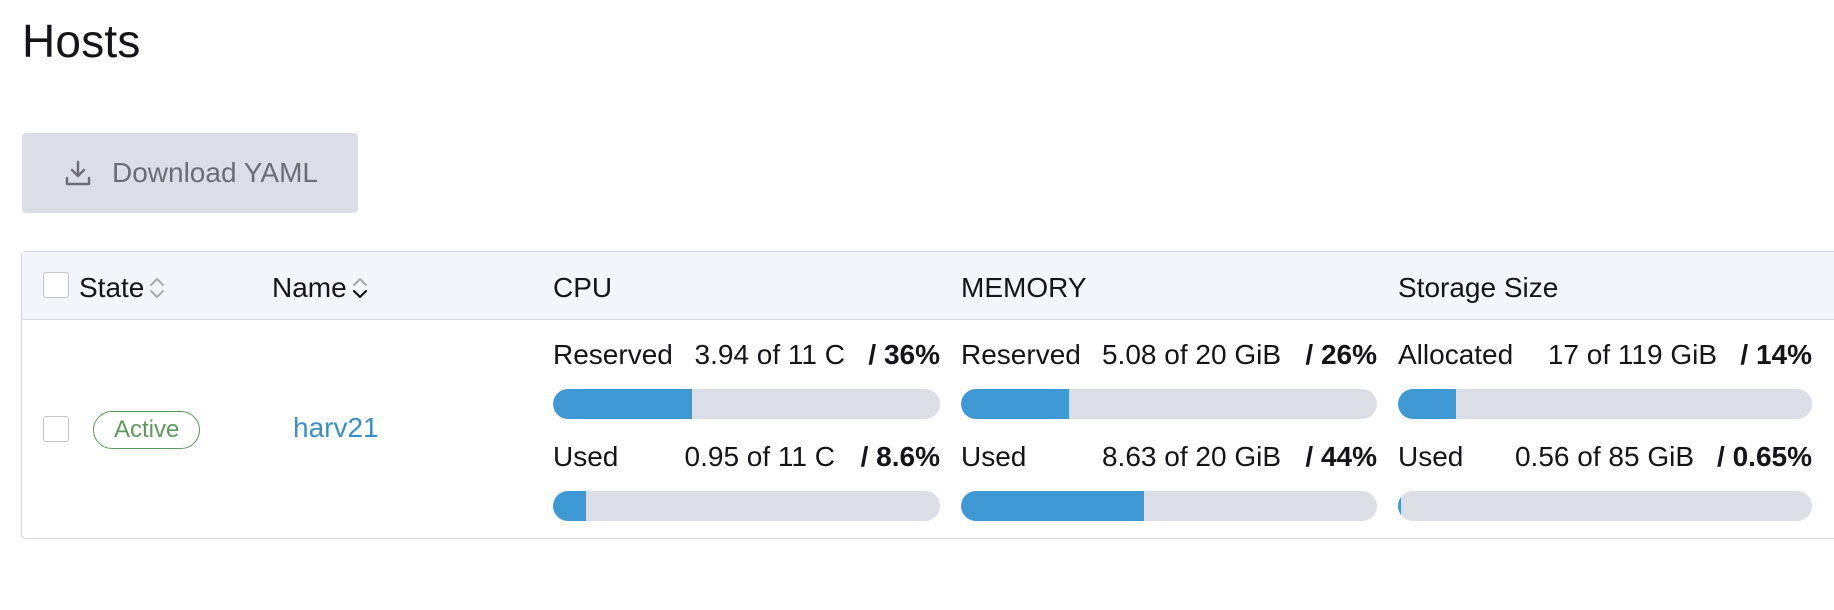  Describe the element at coordinates (1021, 354) in the screenshot. I see `memory-reserved-label: Reserved` at that location.